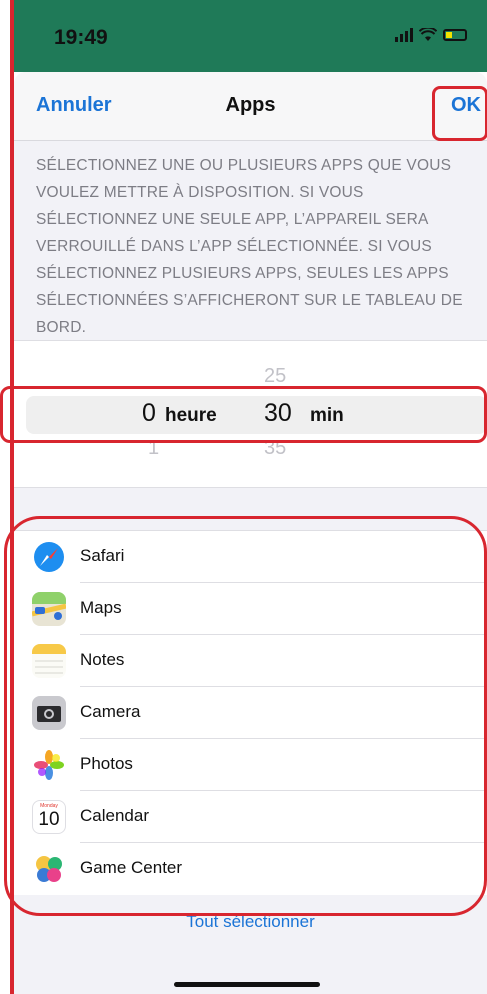 The image size is (487, 994). Describe the element at coordinates (455, 35) in the screenshot. I see `battery-icon` at that location.